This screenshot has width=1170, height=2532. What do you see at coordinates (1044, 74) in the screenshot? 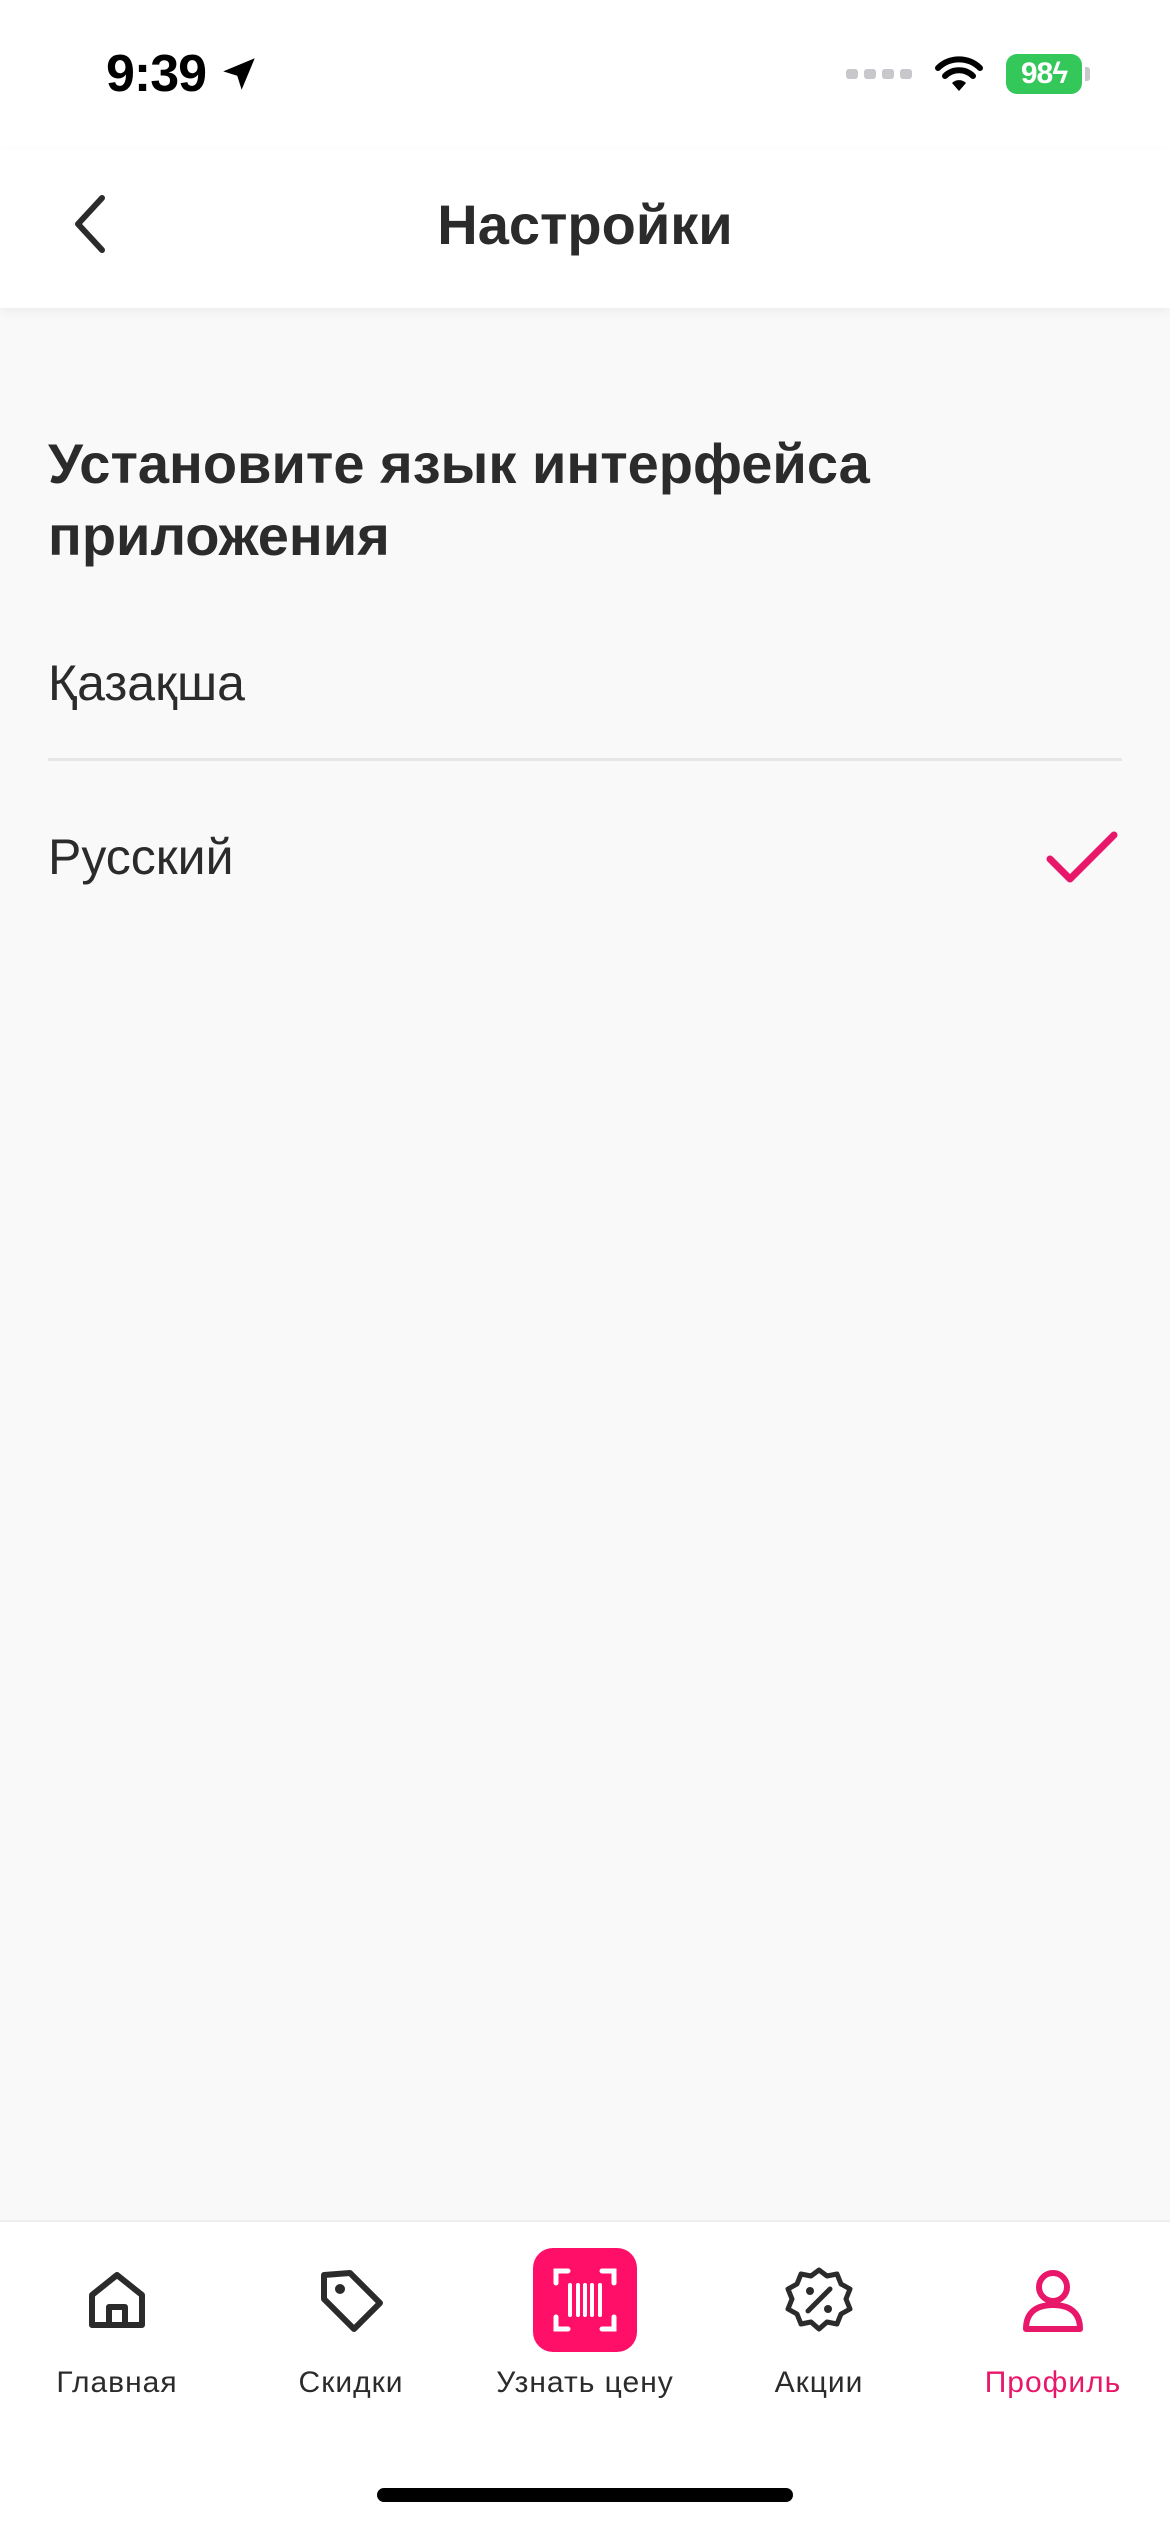
I see `battery-level: 98 ϟ` at bounding box center [1044, 74].